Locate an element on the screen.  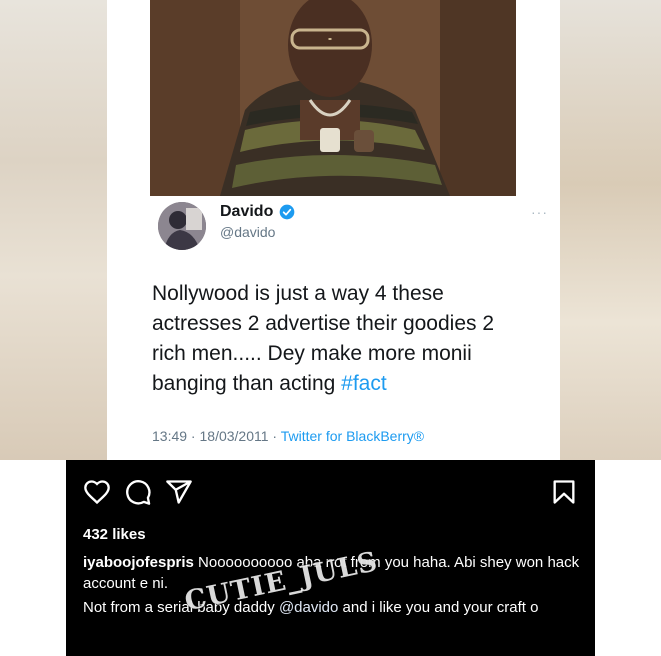
hashtag-link: #fact is located at coordinates (364, 383).